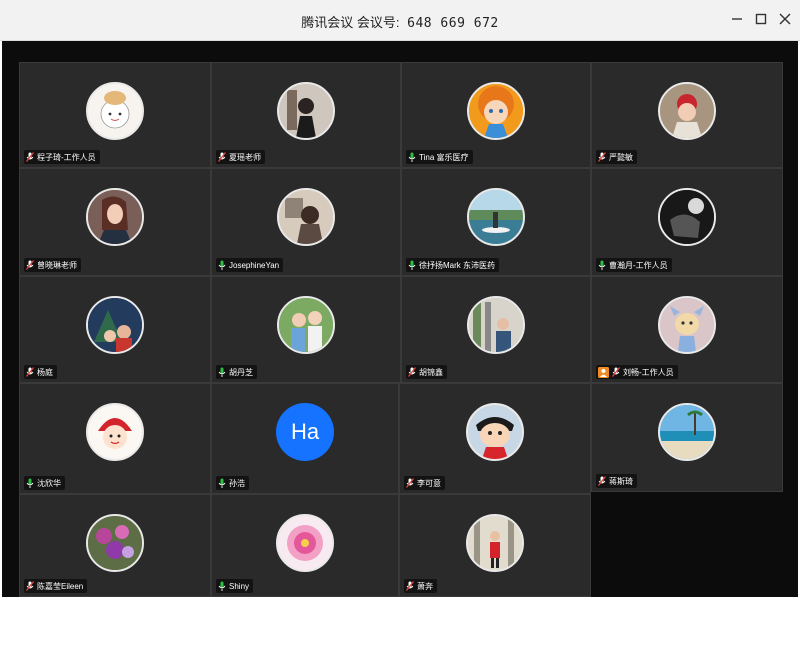 The width and height of the screenshot is (800, 666). What do you see at coordinates (453, 23) in the screenshot?
I see `meeting-id: 648 669 672` at bounding box center [453, 23].